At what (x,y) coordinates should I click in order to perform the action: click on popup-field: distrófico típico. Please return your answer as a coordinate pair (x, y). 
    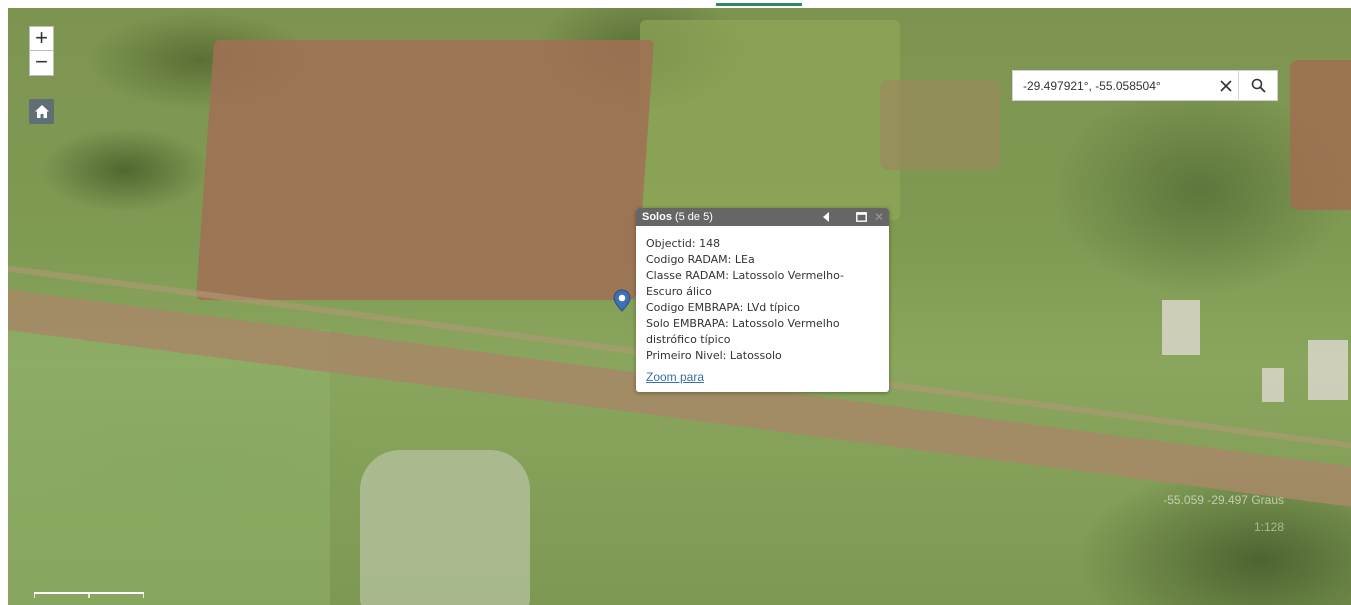
    Looking at the image, I should click on (688, 339).